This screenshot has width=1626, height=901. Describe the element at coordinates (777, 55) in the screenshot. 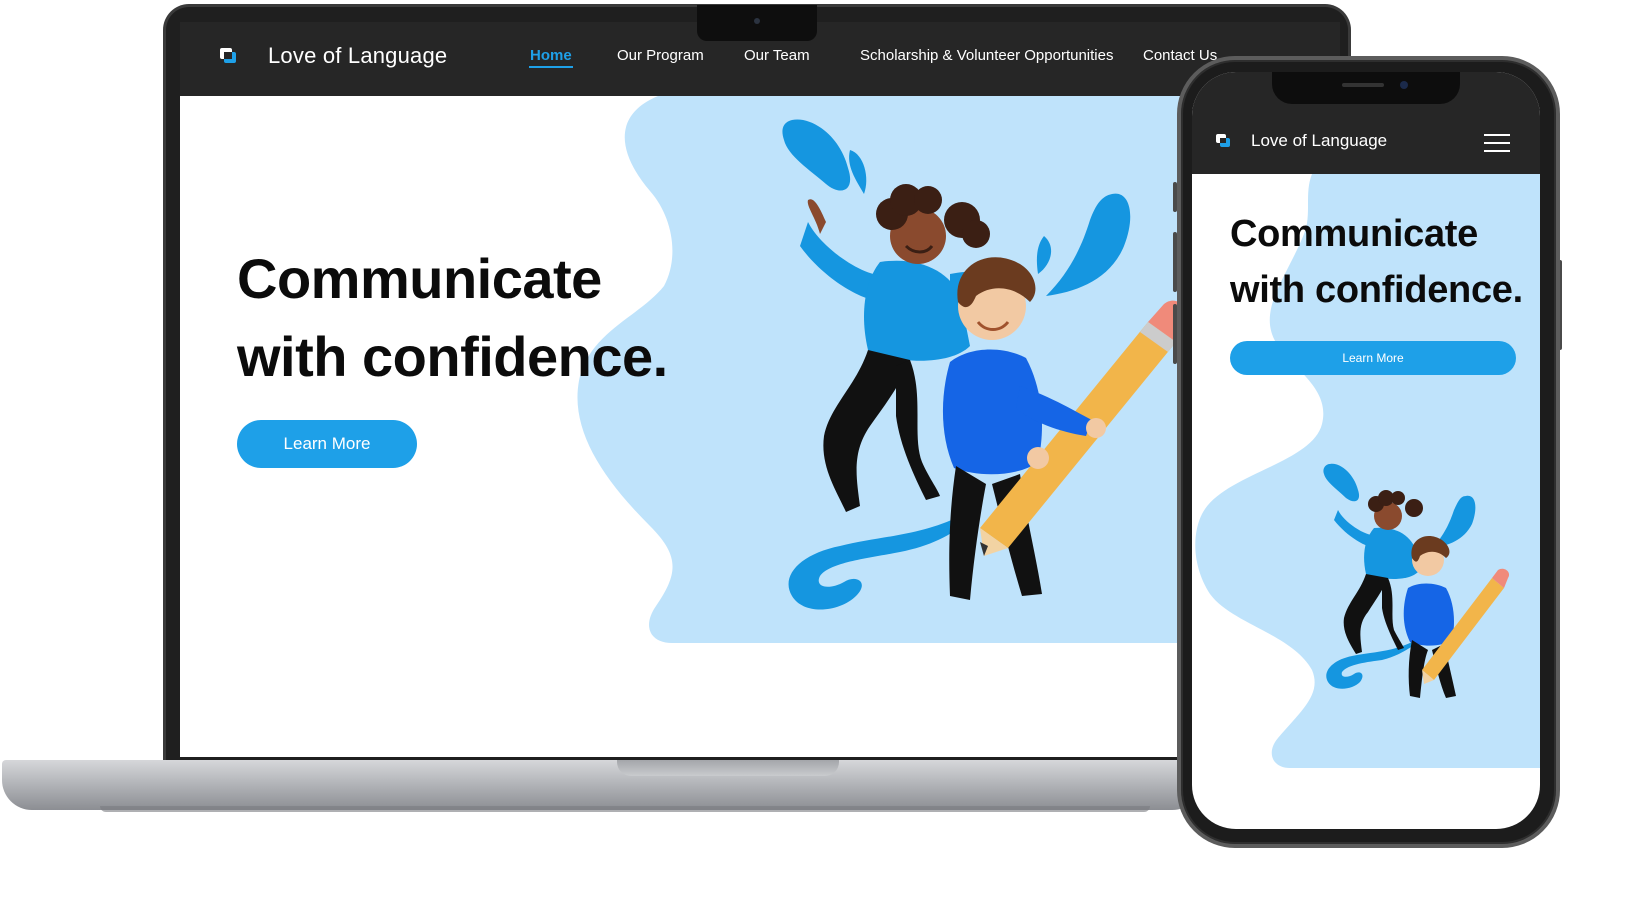

I see `nav-link-our-team: Our Team` at that location.